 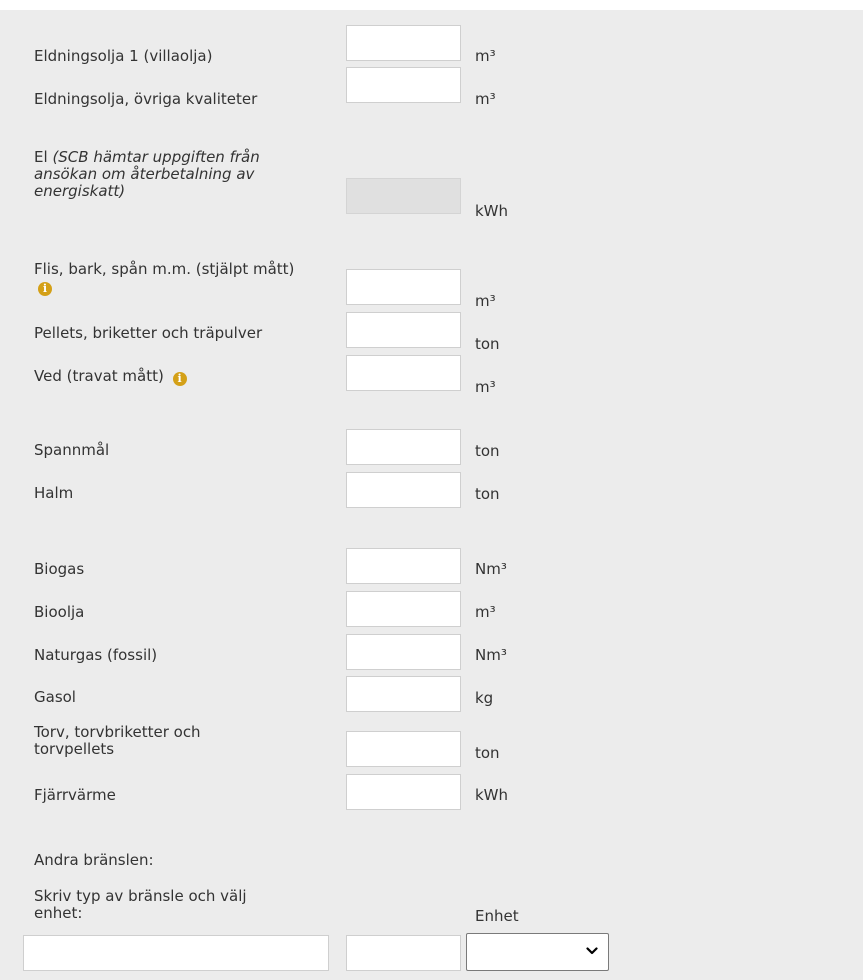 What do you see at coordinates (59, 569) in the screenshot?
I see `fuel-label-biogas: Biogas` at bounding box center [59, 569].